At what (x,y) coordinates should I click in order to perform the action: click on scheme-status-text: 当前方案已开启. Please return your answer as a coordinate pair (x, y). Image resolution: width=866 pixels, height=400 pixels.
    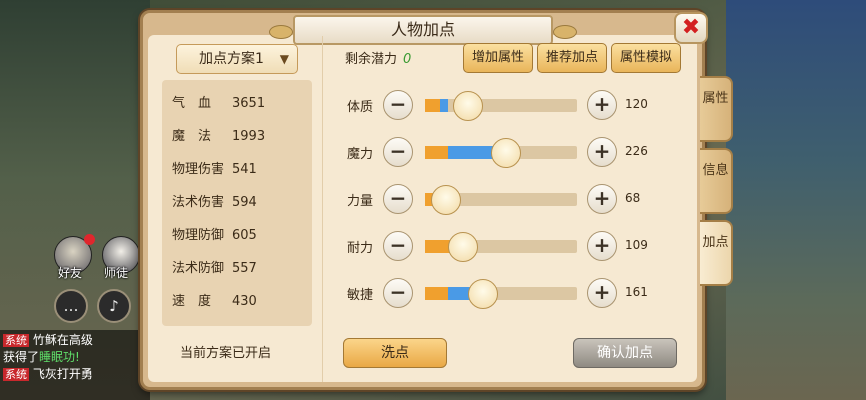
    Looking at the image, I should click on (226, 353).